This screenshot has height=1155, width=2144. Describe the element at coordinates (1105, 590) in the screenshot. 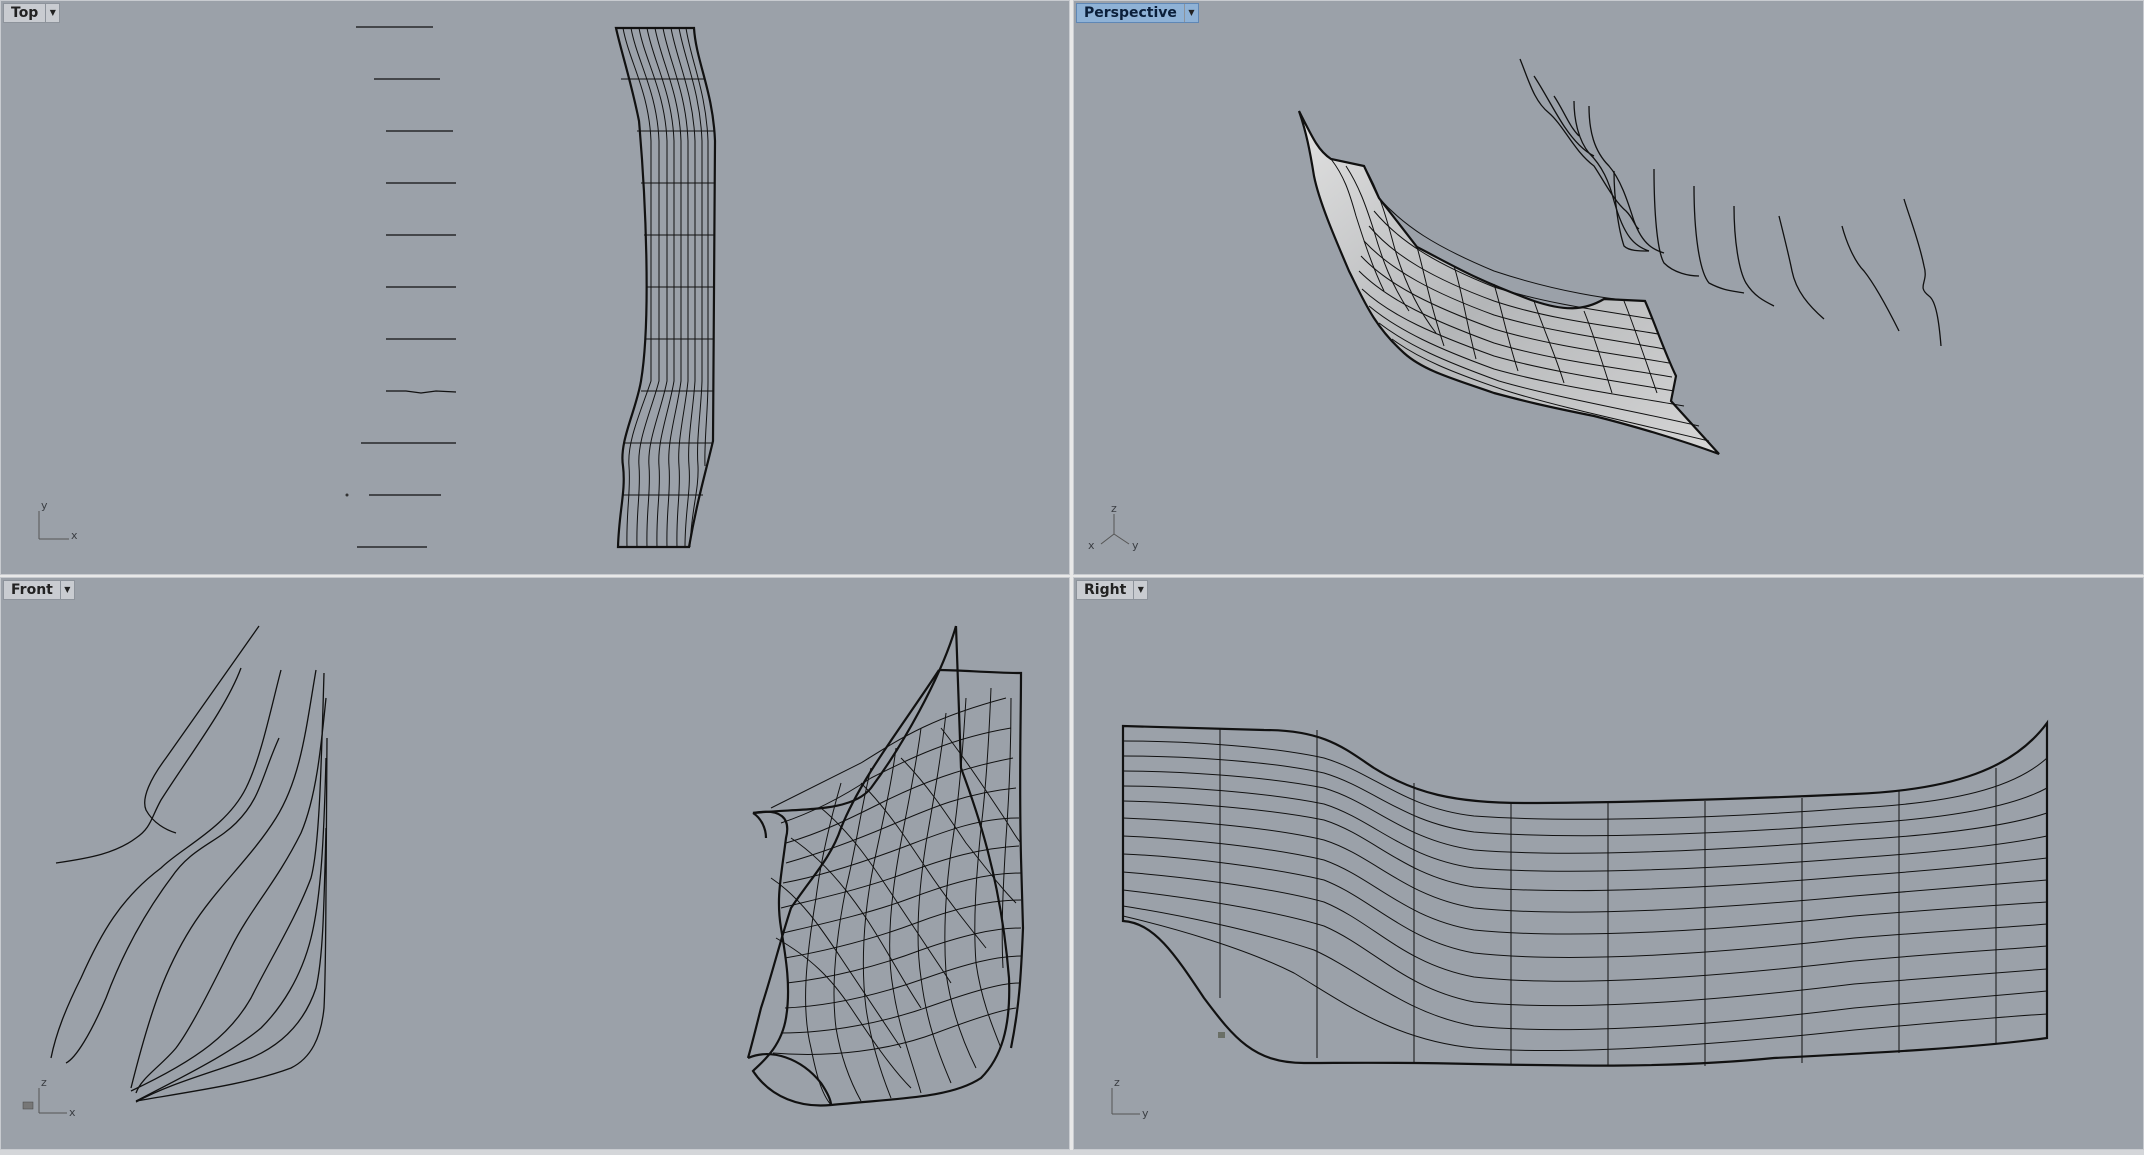

I see `viewport-title: Right` at that location.